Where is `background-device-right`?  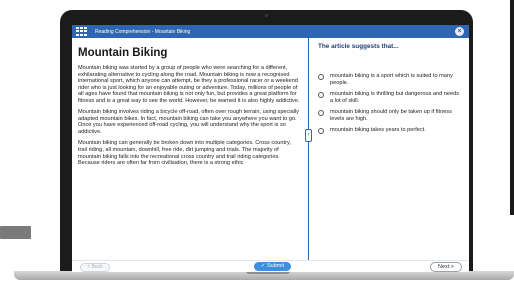 background-device-right is located at coordinates (512, 107).